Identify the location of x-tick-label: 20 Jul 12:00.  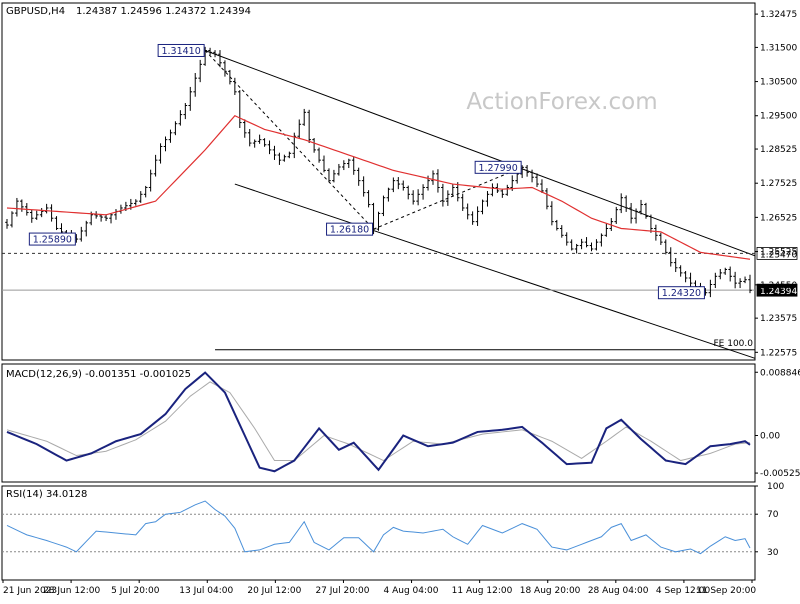
(274, 591).